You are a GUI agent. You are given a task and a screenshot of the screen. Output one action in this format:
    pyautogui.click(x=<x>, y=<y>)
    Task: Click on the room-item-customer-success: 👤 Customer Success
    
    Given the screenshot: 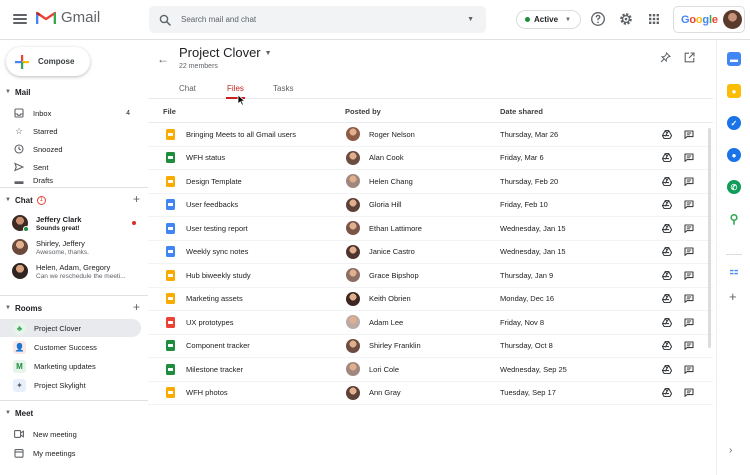 What is the action you would take?
    pyautogui.click(x=70, y=347)
    